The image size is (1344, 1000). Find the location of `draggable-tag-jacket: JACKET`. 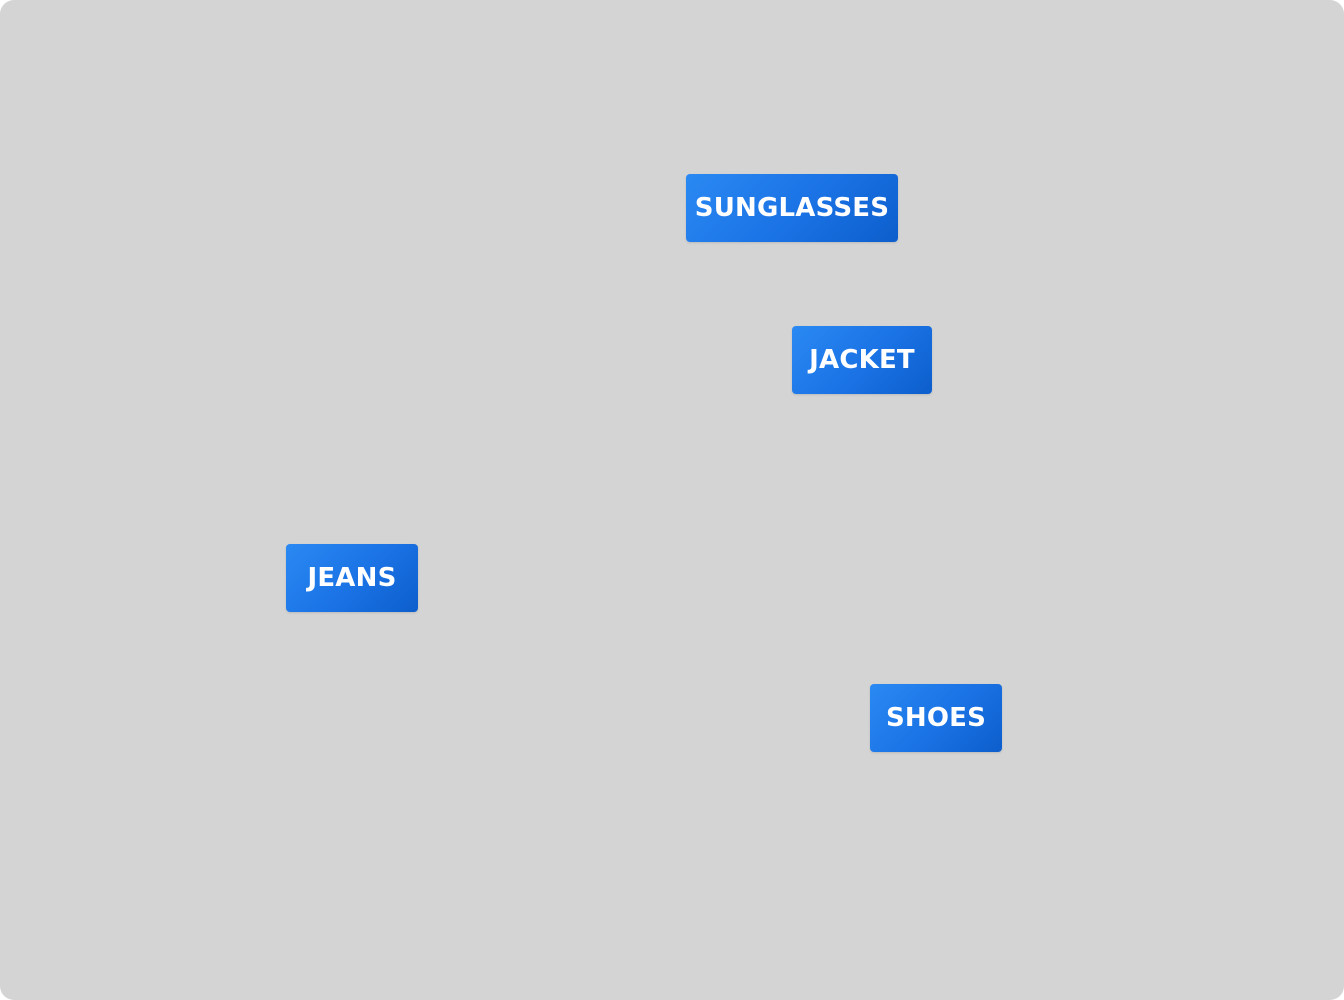

draggable-tag-jacket: JACKET is located at coordinates (862, 360).